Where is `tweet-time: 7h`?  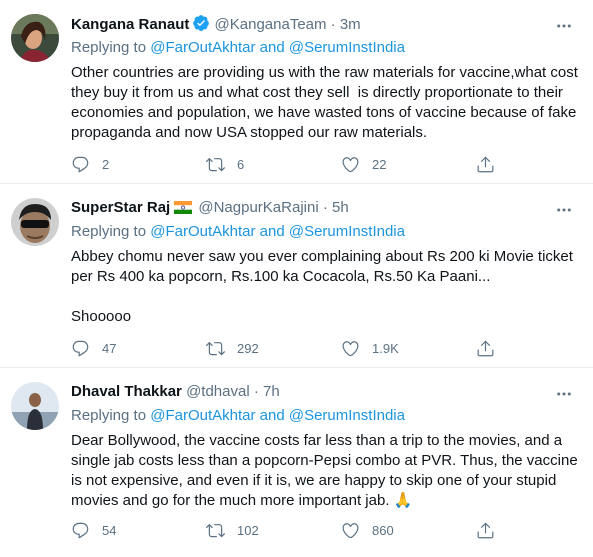 tweet-time: 7h is located at coordinates (271, 391).